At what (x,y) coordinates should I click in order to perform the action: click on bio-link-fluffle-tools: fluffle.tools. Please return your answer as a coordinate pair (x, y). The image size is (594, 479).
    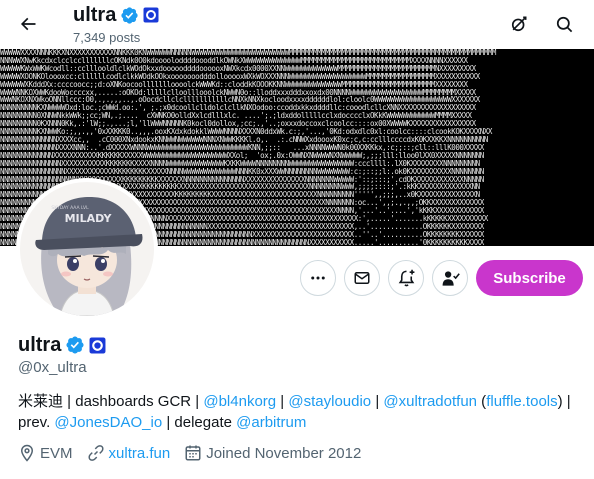
    Looking at the image, I should click on (521, 401).